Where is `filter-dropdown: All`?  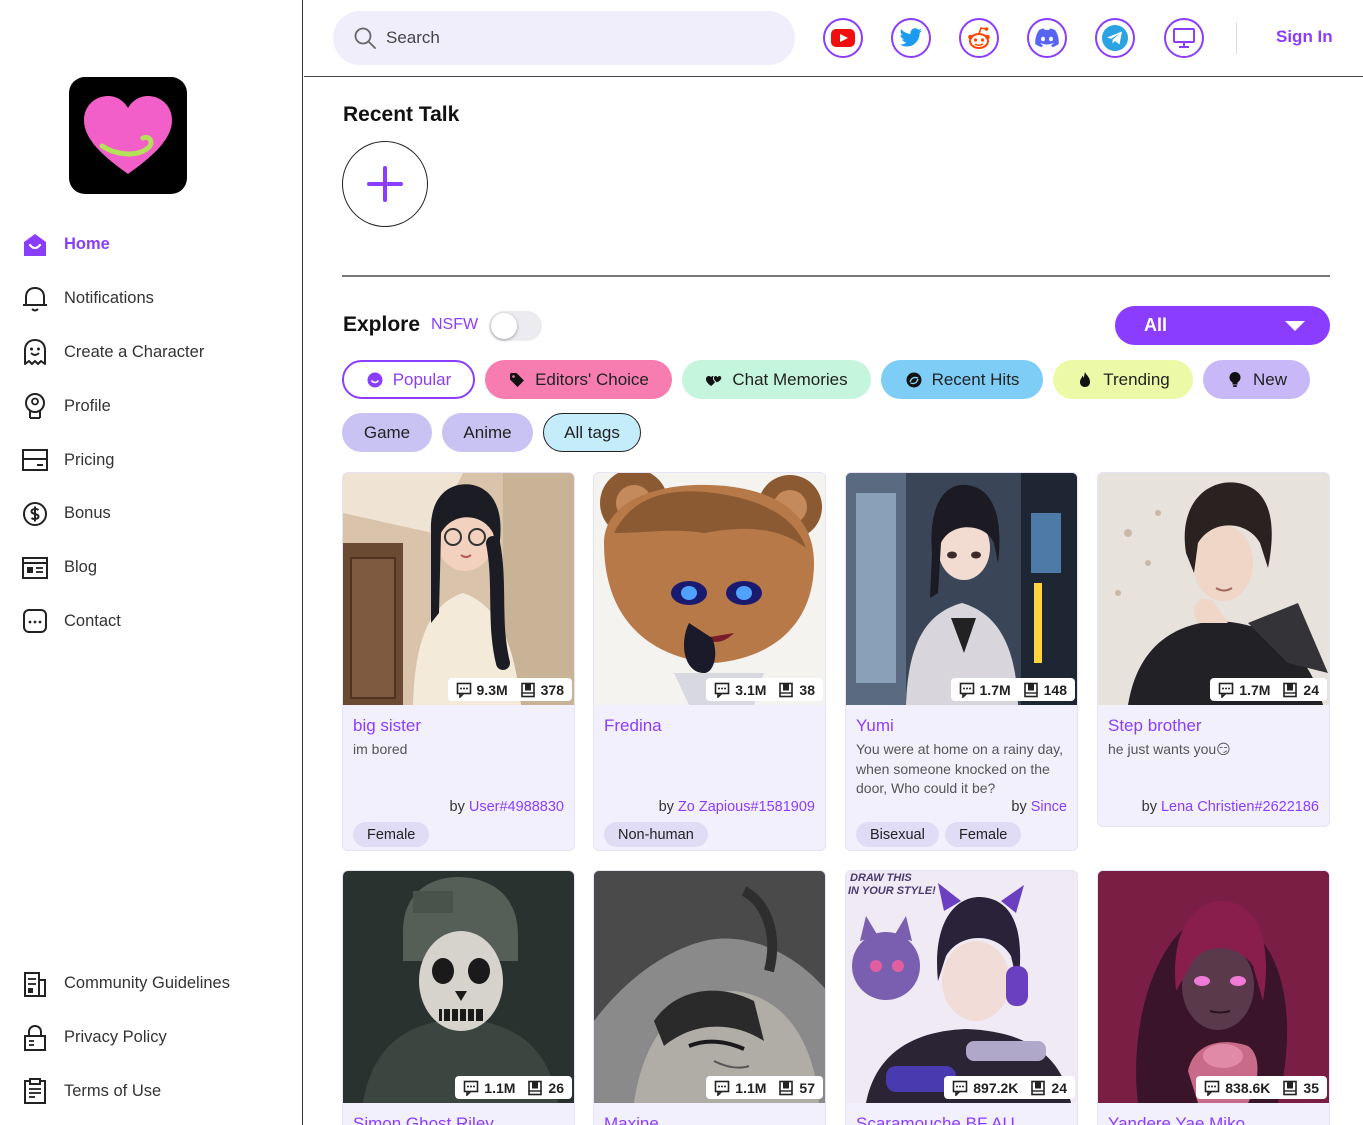 filter-dropdown: All is located at coordinates (1222, 325).